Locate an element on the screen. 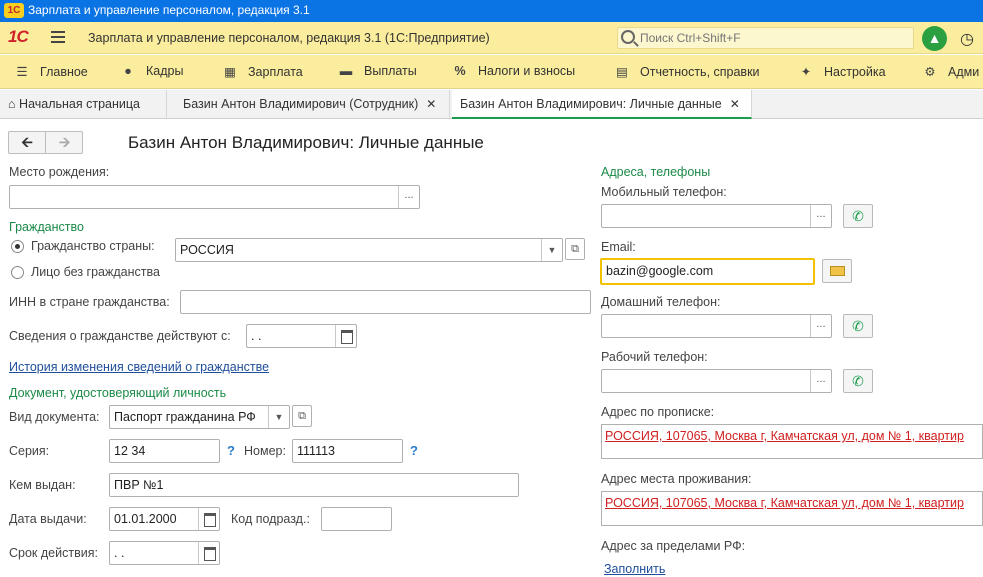 The height and width of the screenshot is (577, 983). search-input is located at coordinates (773, 38).